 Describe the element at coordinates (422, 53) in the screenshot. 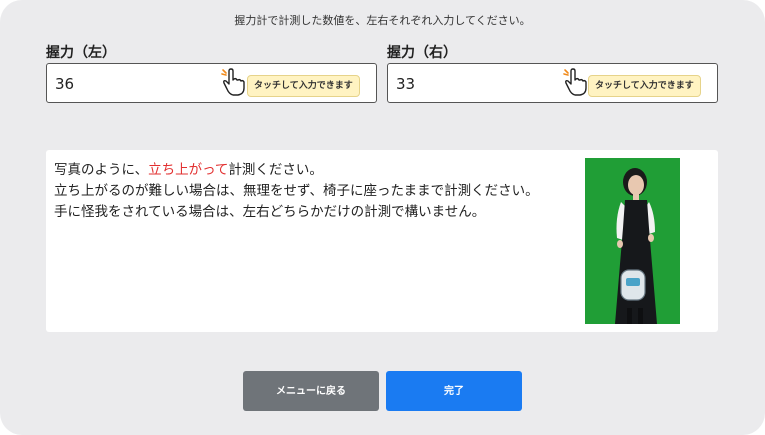

I see `right-grip-label: 握力（右）` at that location.